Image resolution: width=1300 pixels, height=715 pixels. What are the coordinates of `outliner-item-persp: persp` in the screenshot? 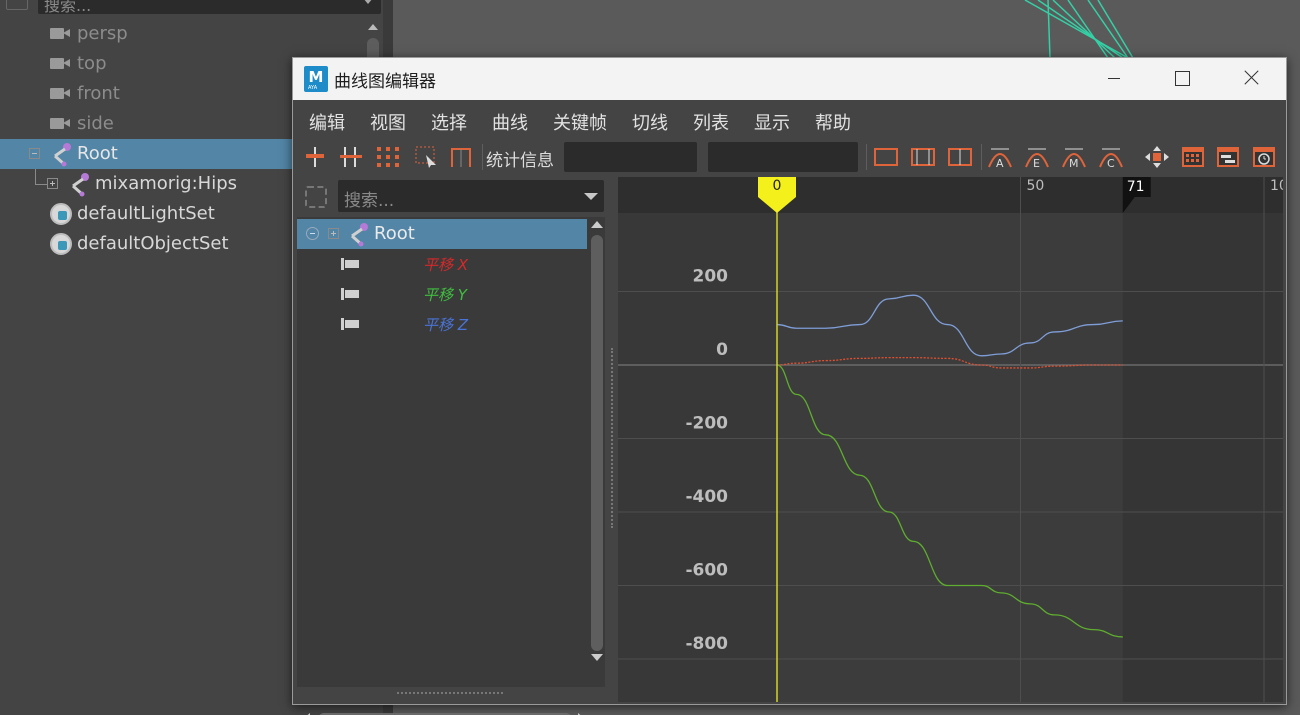 It's located at (182, 34).